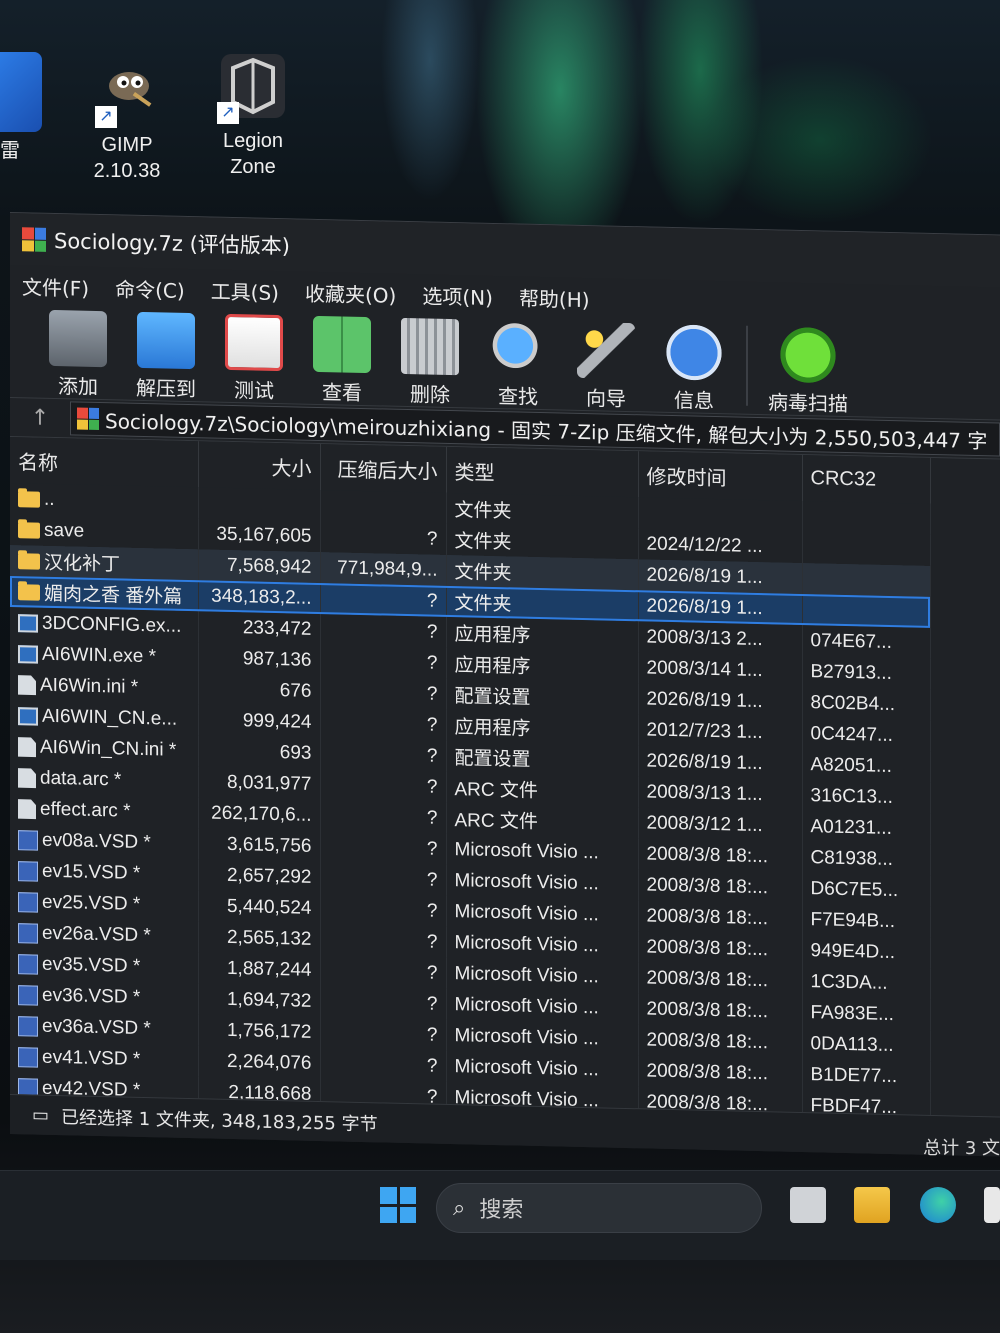 This screenshot has height=1333, width=1000. Describe the element at coordinates (104, 966) in the screenshot. I see `cell-name: ev35.VSD *` at that location.